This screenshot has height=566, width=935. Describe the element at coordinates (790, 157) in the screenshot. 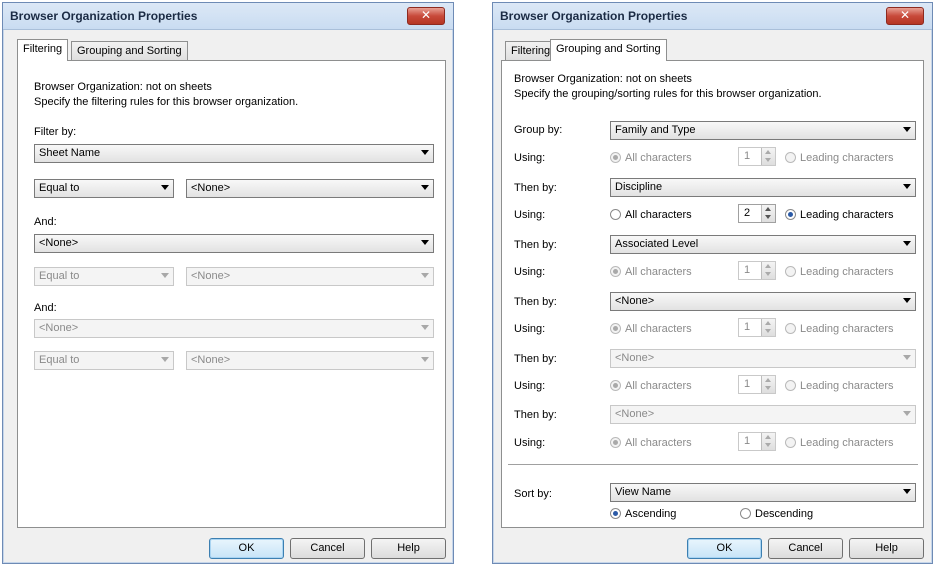

I see `group1-leading-characters-radio` at that location.